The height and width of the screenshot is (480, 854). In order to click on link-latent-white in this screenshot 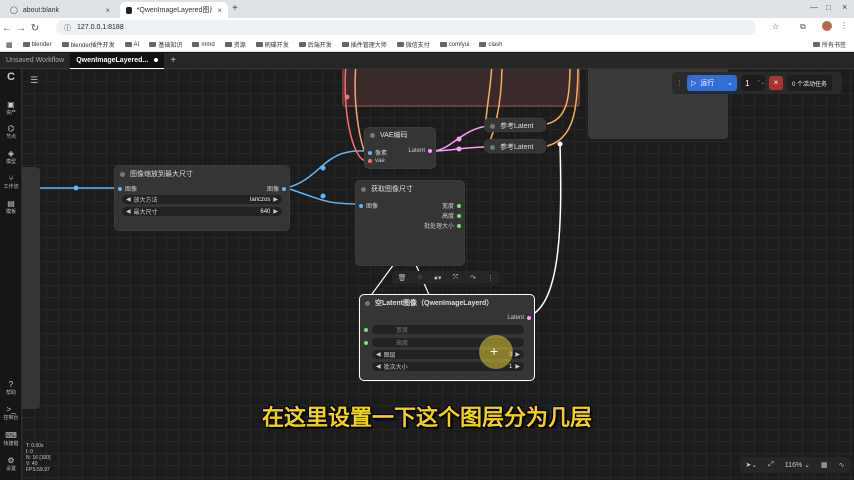, I will do `click(543, 230)`.